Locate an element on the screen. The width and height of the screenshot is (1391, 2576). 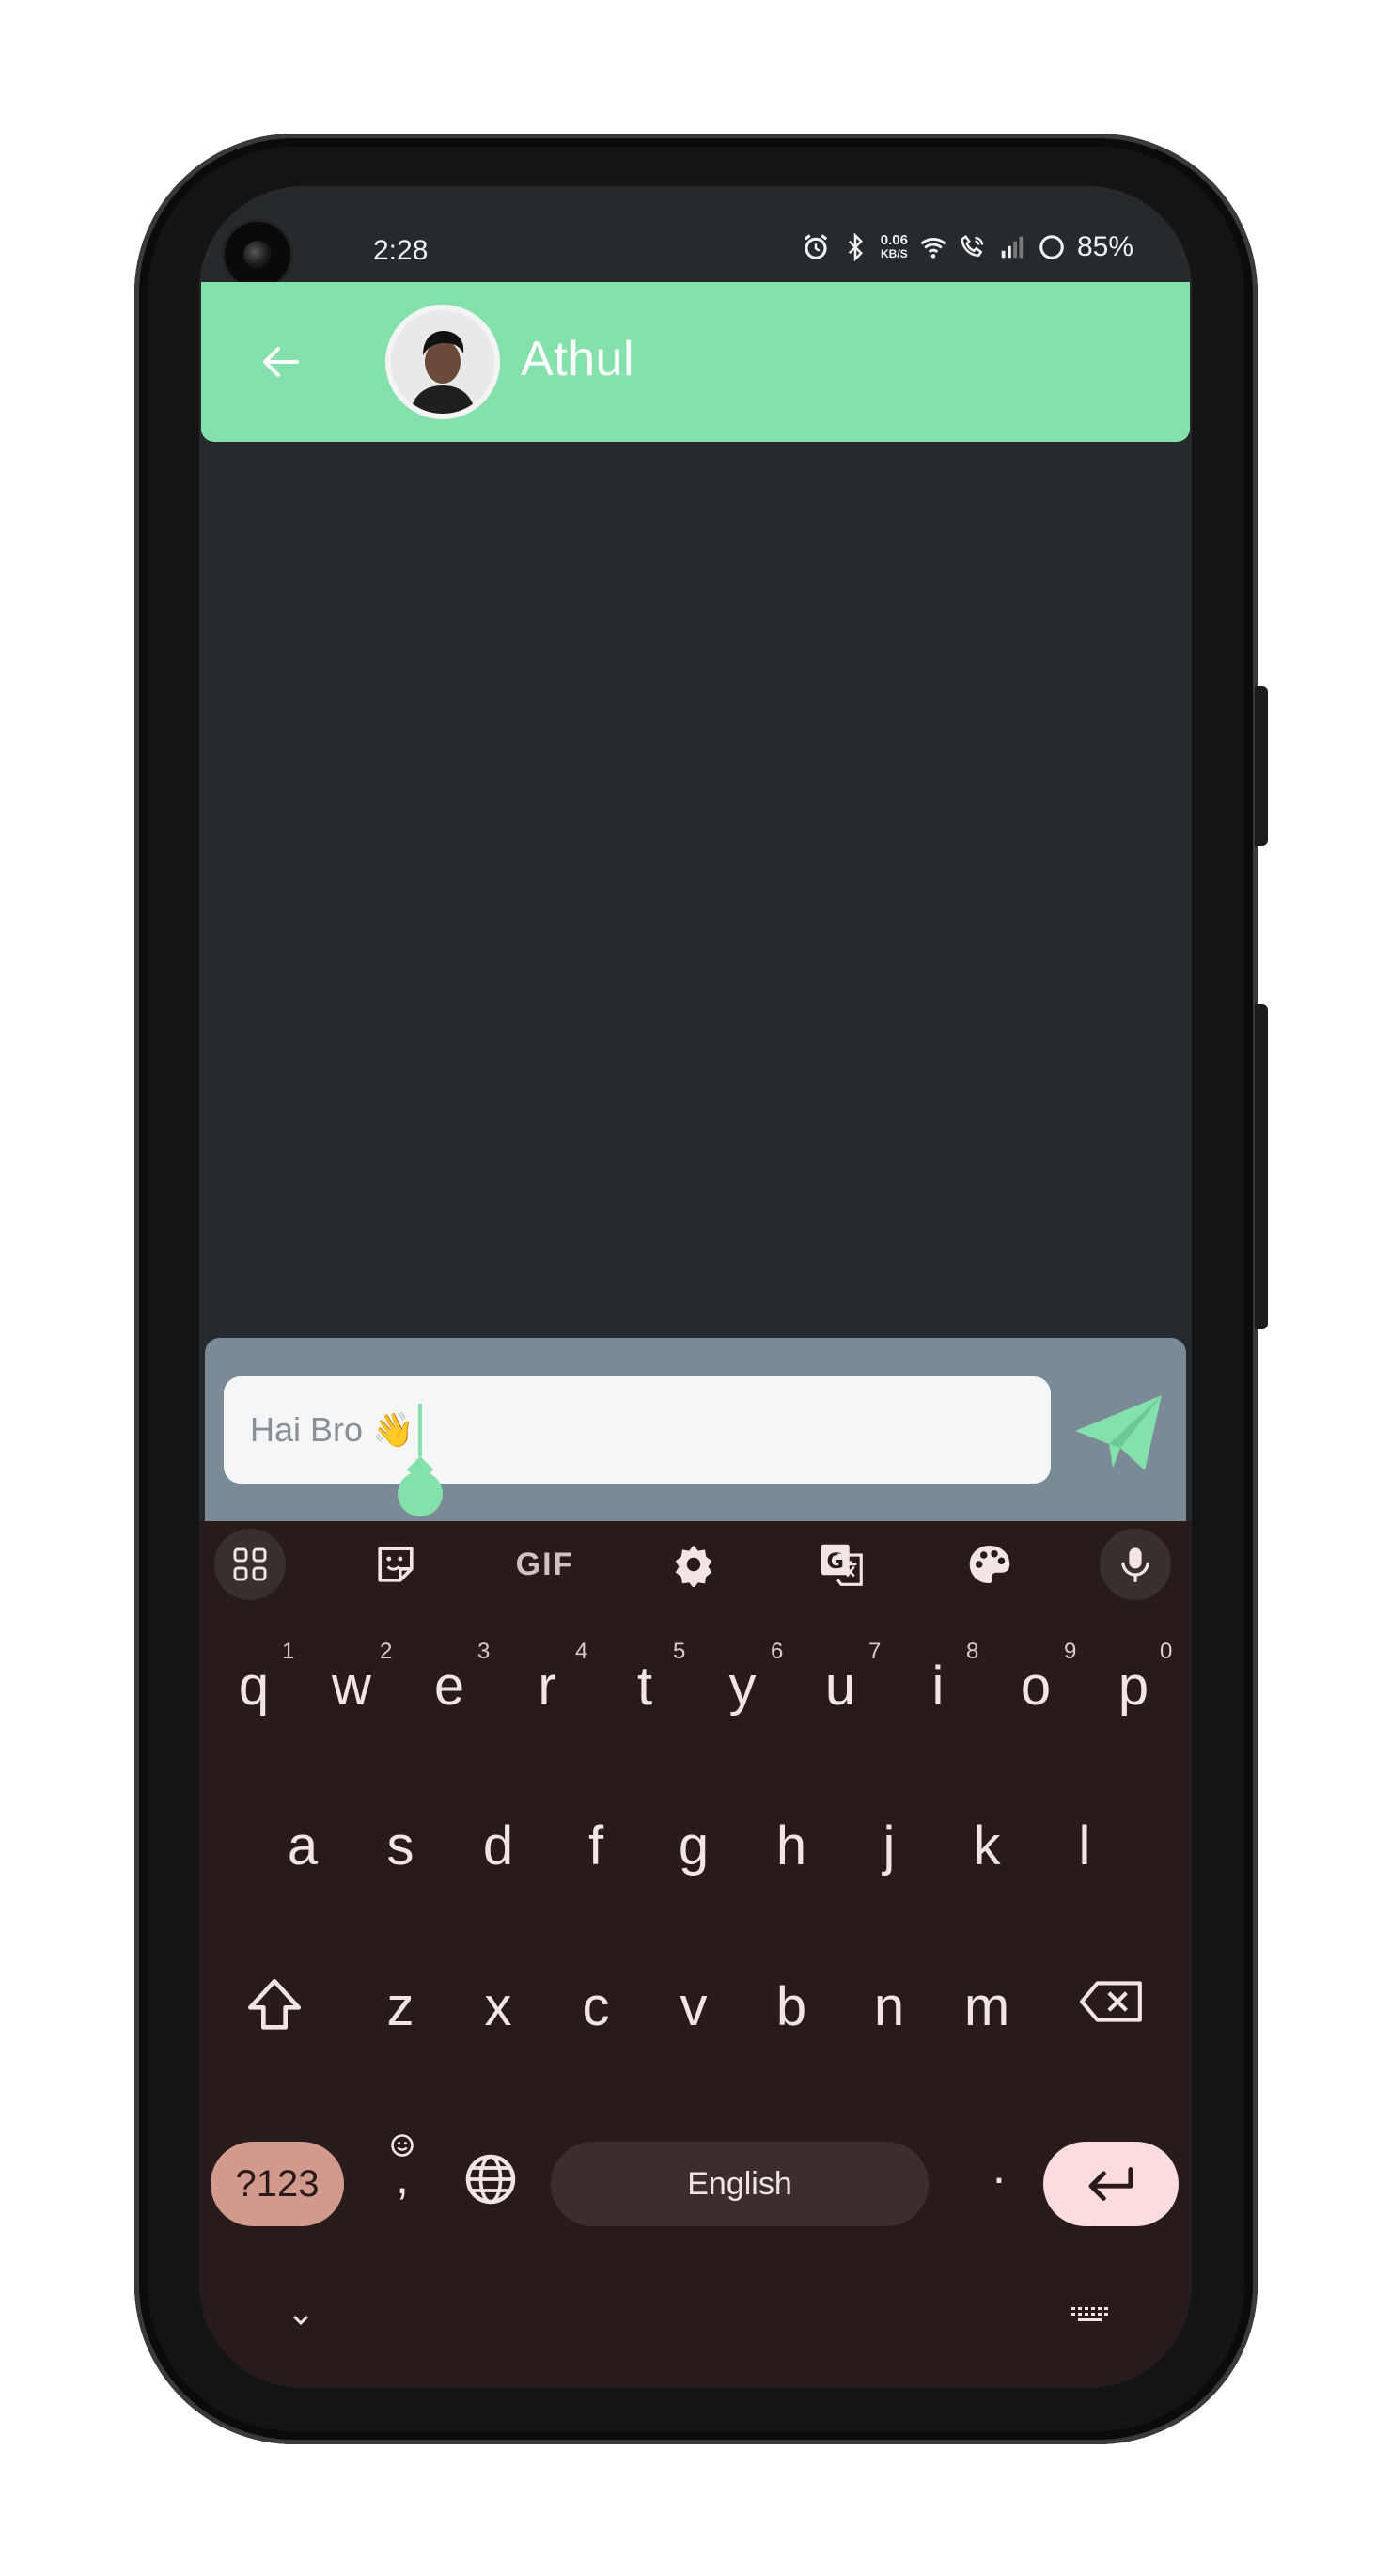
comma-label: , is located at coordinates (403, 2178).